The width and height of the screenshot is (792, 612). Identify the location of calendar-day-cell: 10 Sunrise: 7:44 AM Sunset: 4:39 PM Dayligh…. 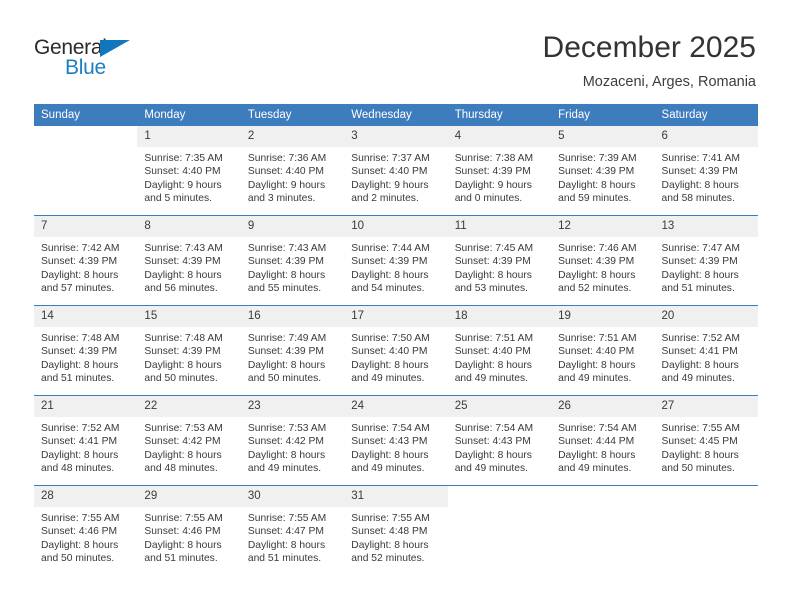
(396, 260).